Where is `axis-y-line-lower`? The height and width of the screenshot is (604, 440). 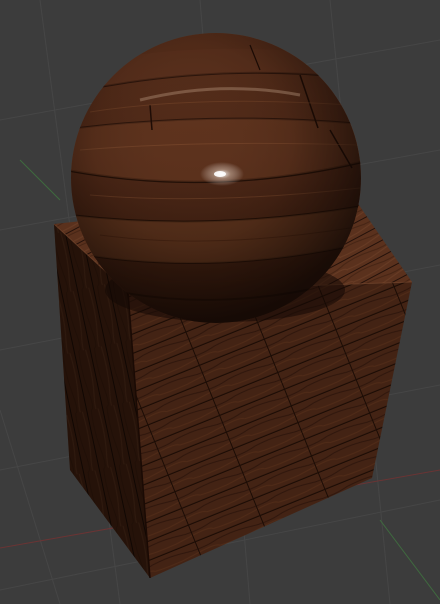 axis-y-line-lower is located at coordinates (409, 560).